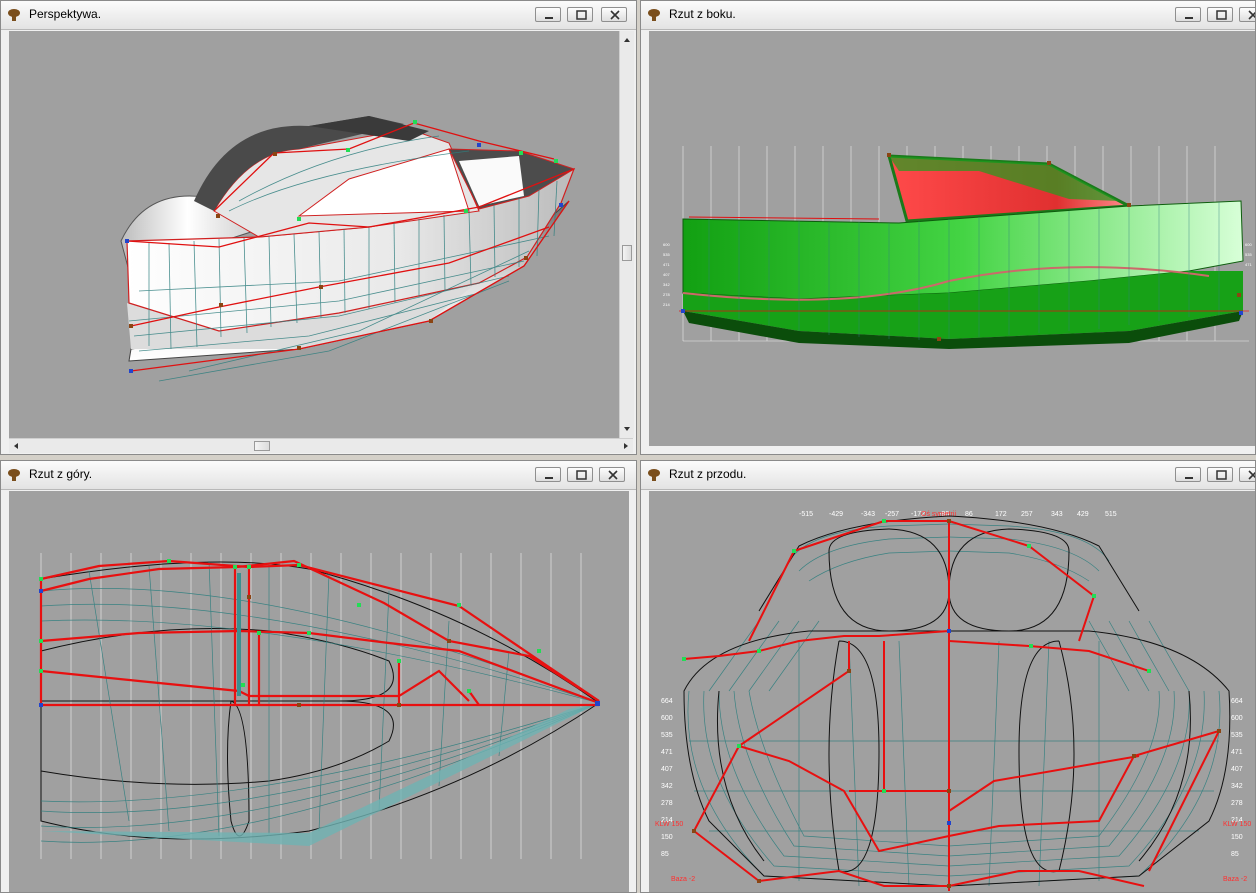  I want to click on window-title: Perspektywa., so click(65, 14).